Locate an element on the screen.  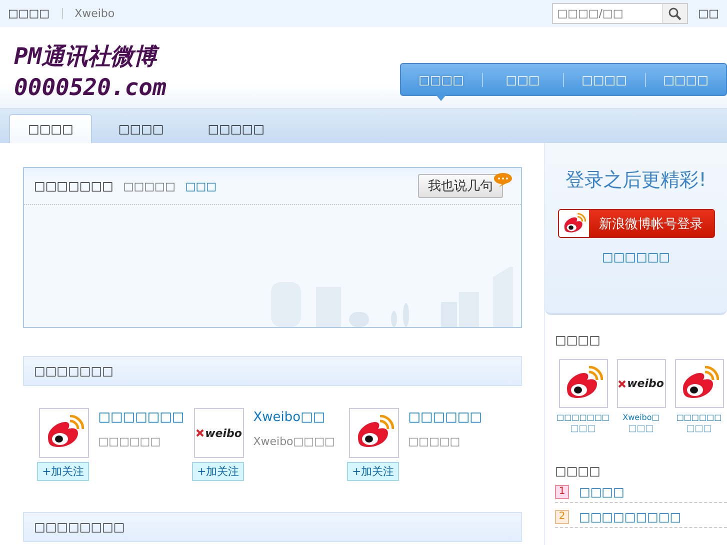
panel-link: □□□ is located at coordinates (201, 186).